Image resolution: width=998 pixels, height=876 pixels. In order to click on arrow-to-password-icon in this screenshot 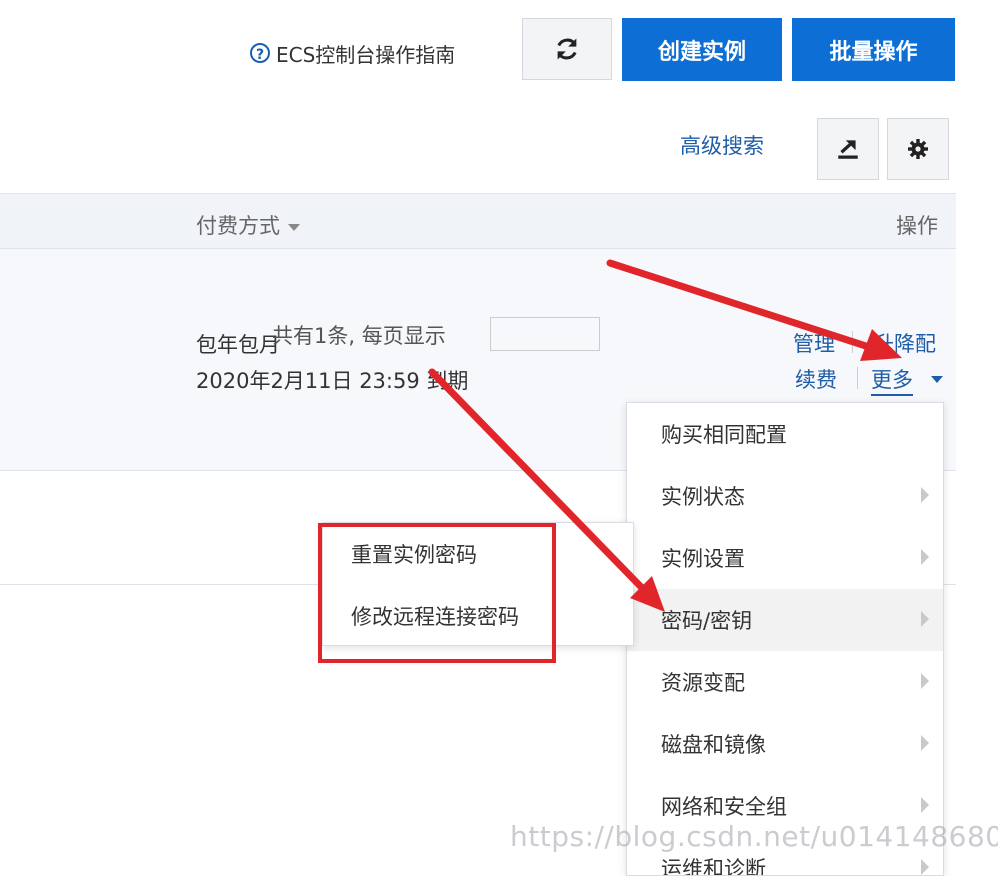, I will do `click(546, 490)`.